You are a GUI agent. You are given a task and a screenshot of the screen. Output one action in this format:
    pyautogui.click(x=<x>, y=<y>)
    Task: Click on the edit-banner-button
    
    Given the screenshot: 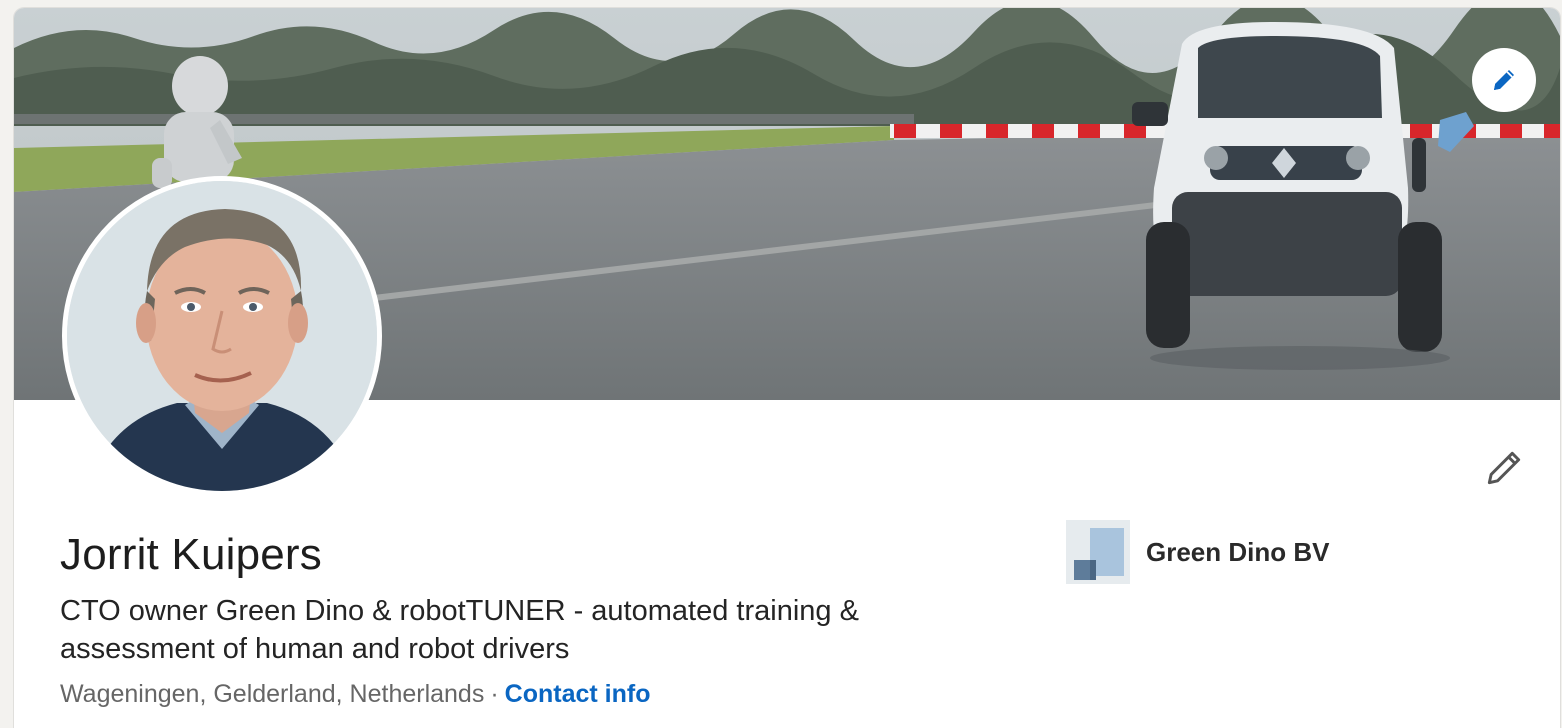 What is the action you would take?
    pyautogui.click(x=1504, y=80)
    